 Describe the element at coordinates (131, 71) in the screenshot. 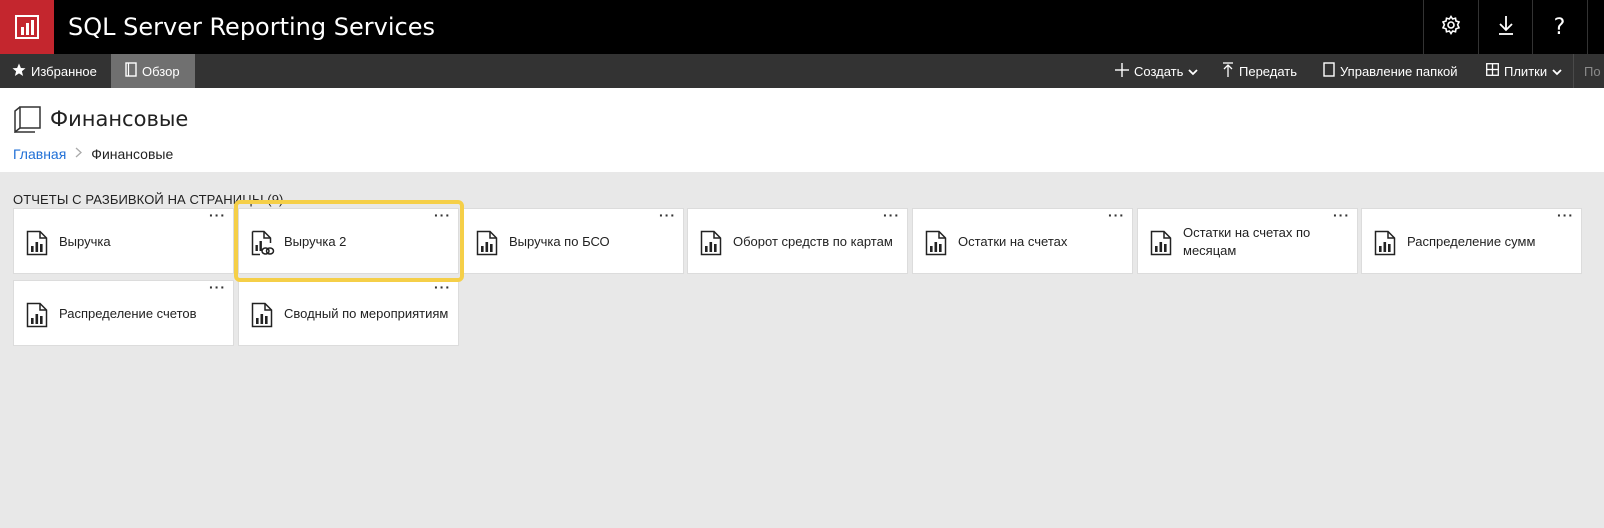

I see `page-icon` at that location.